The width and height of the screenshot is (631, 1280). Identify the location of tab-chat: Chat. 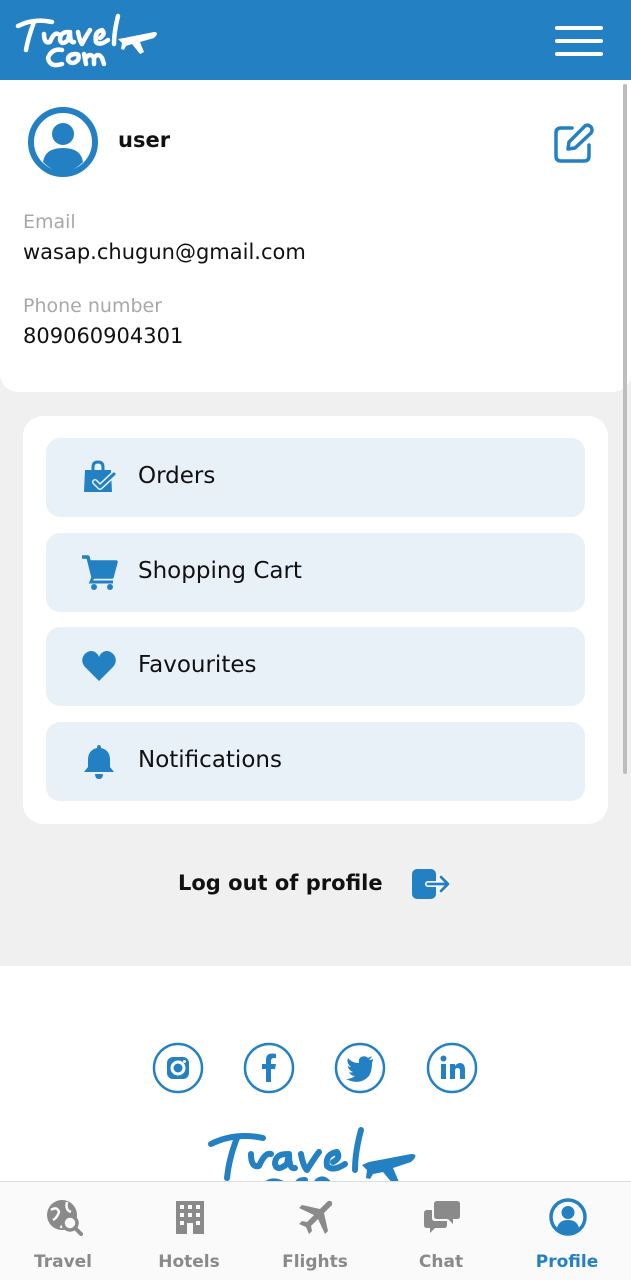
(441, 1231).